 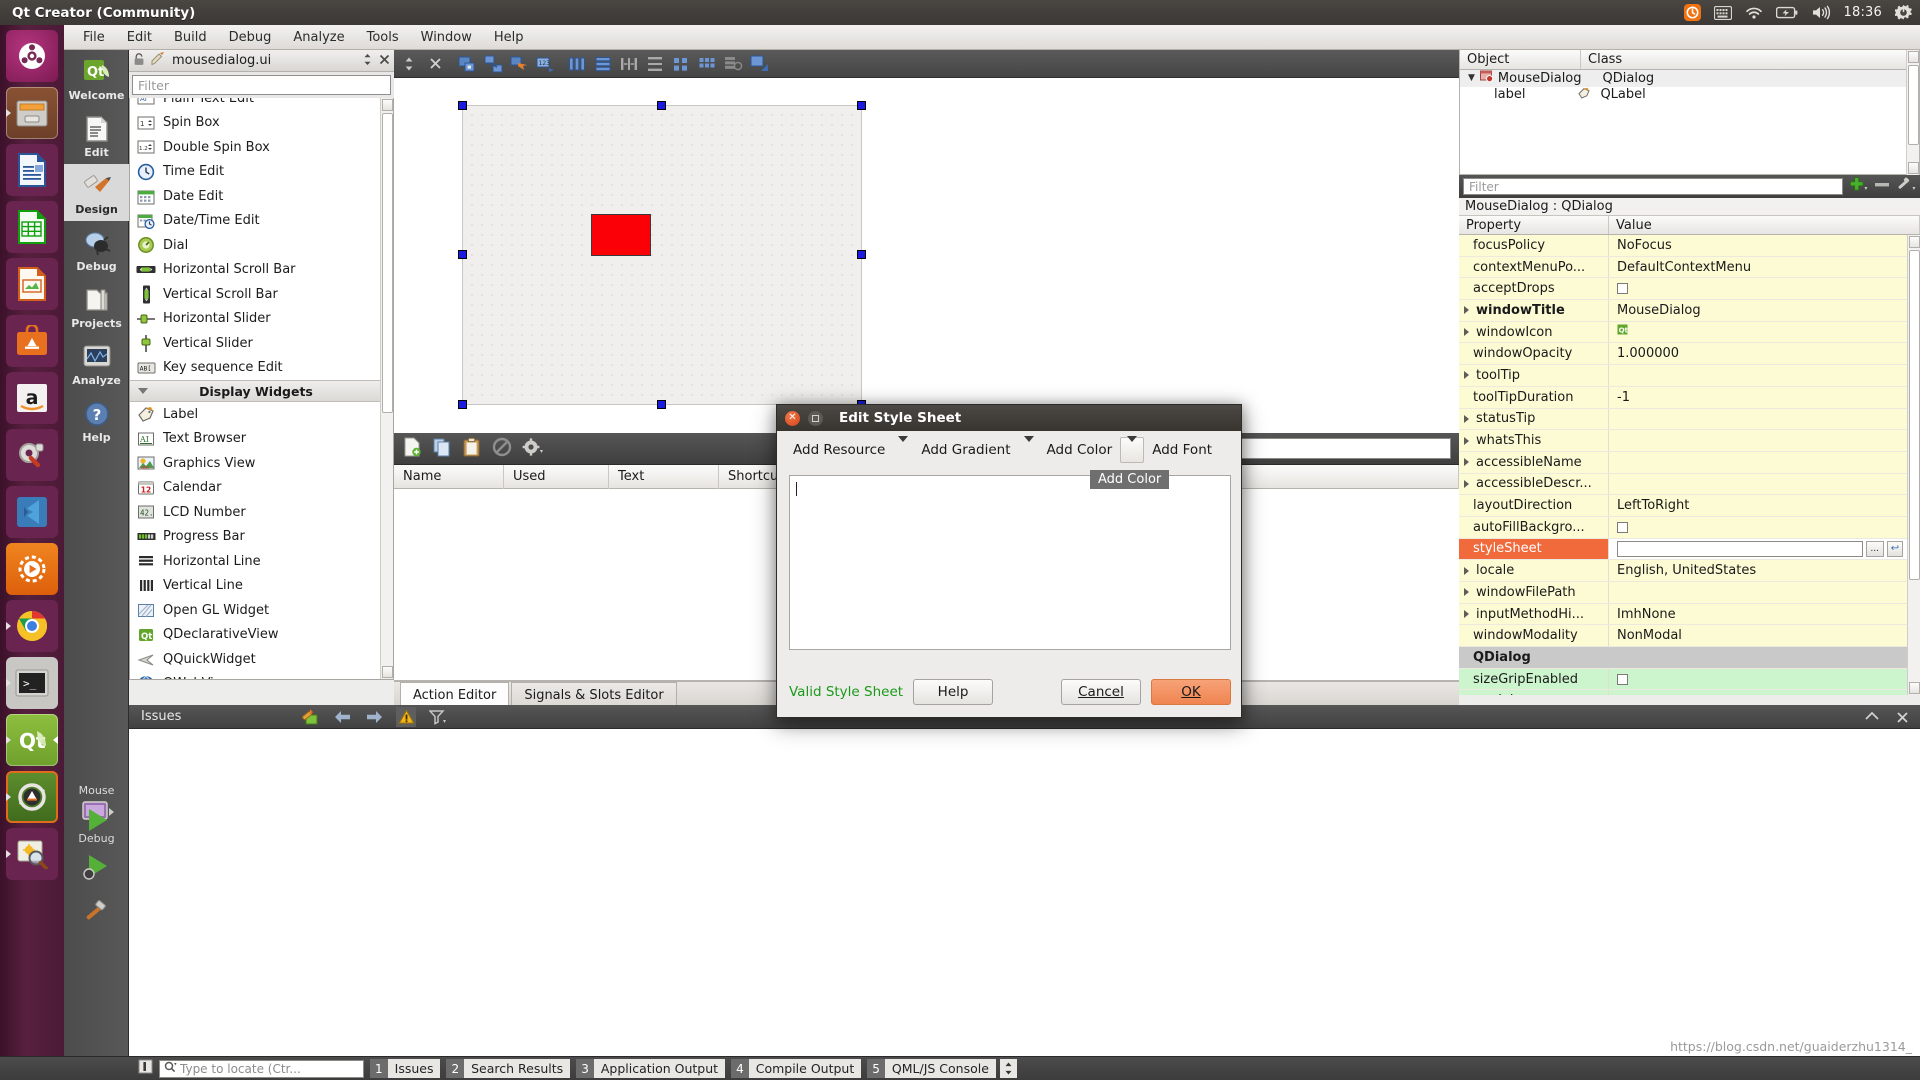 What do you see at coordinates (256, 414) in the screenshot?
I see `widget-item: Label` at bounding box center [256, 414].